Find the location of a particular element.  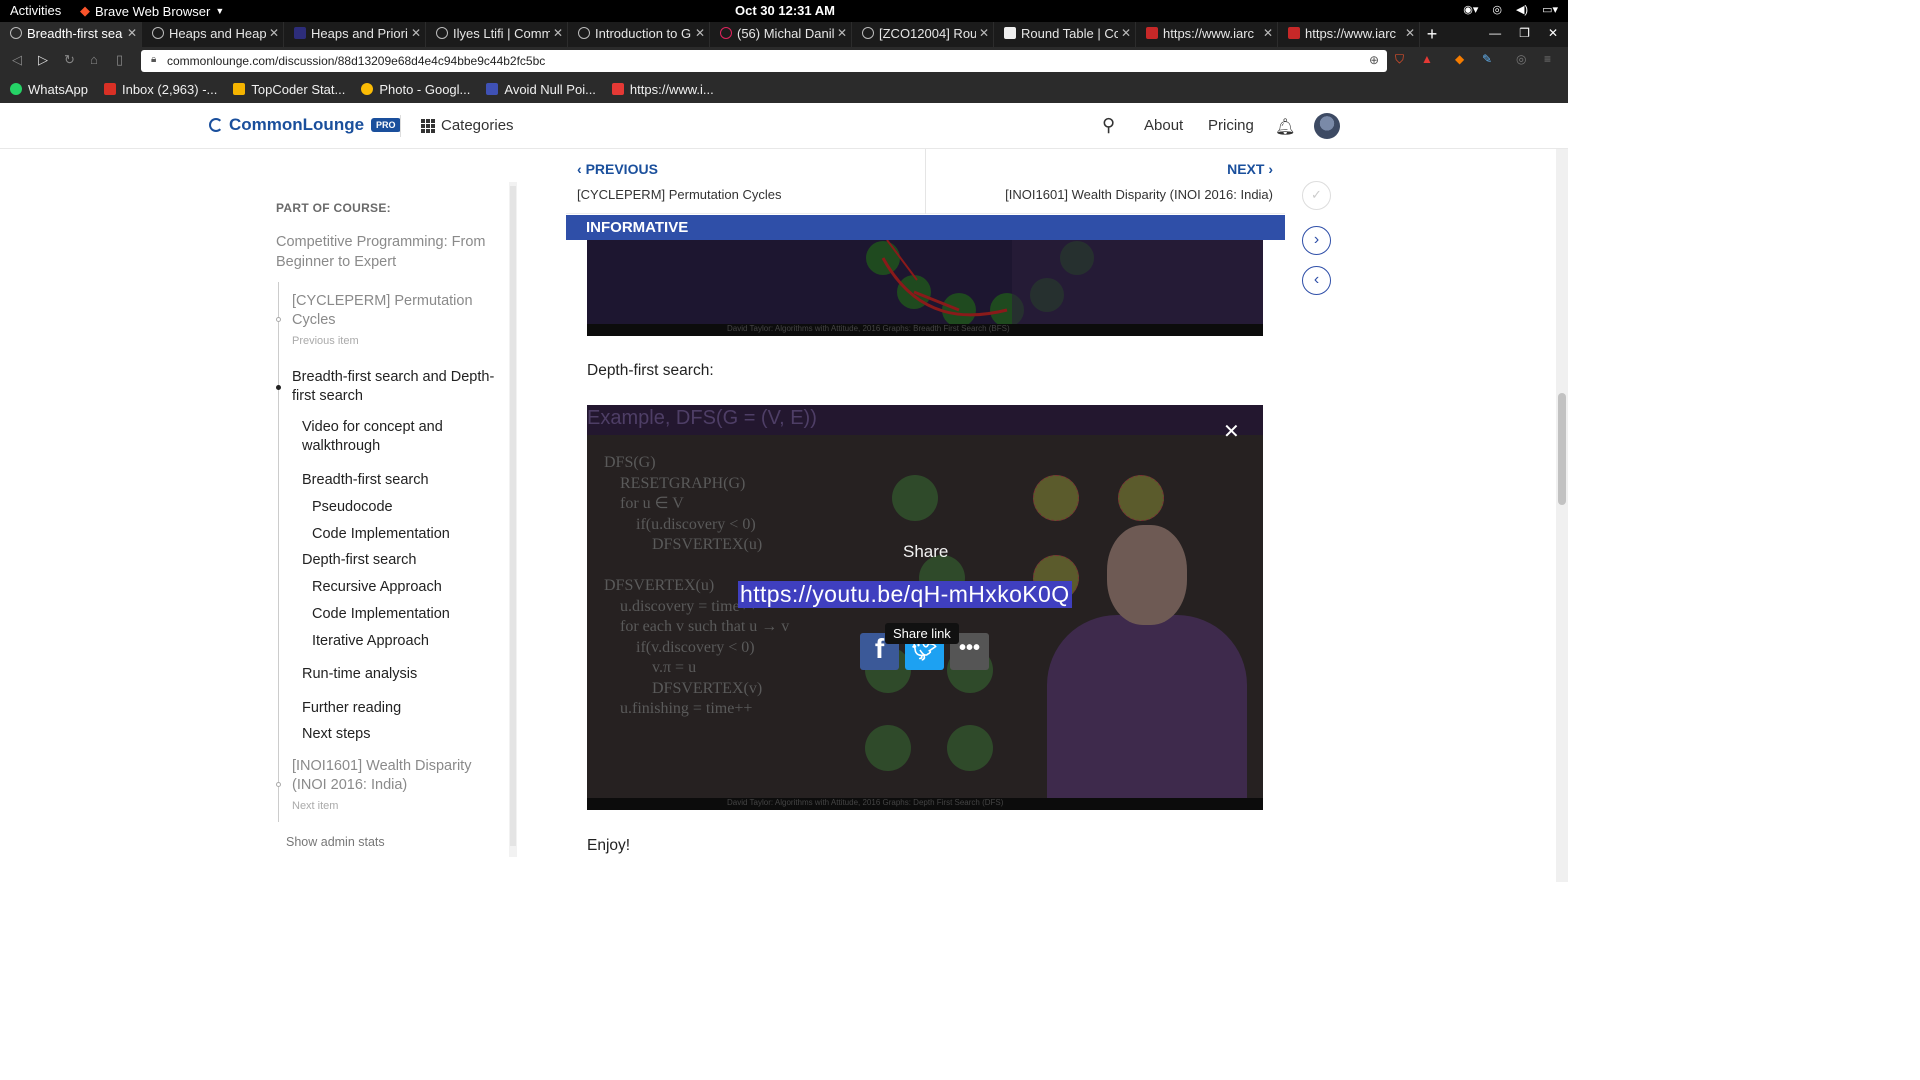

browser-tab: Breadth-first sea ✕ is located at coordinates (71, 34).